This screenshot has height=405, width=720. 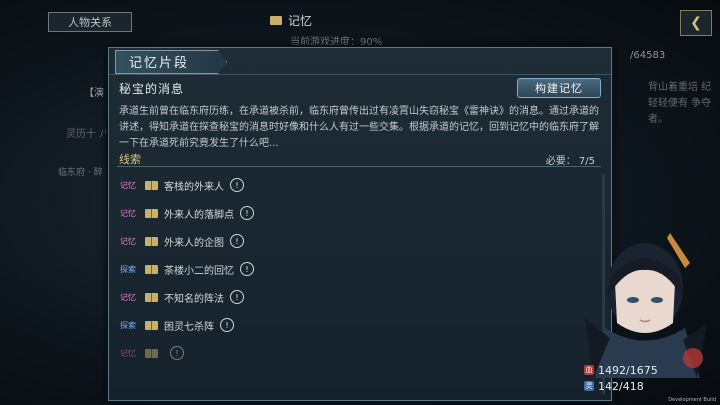 I want to click on tab-character-relations: 人物关系, so click(x=90, y=22).